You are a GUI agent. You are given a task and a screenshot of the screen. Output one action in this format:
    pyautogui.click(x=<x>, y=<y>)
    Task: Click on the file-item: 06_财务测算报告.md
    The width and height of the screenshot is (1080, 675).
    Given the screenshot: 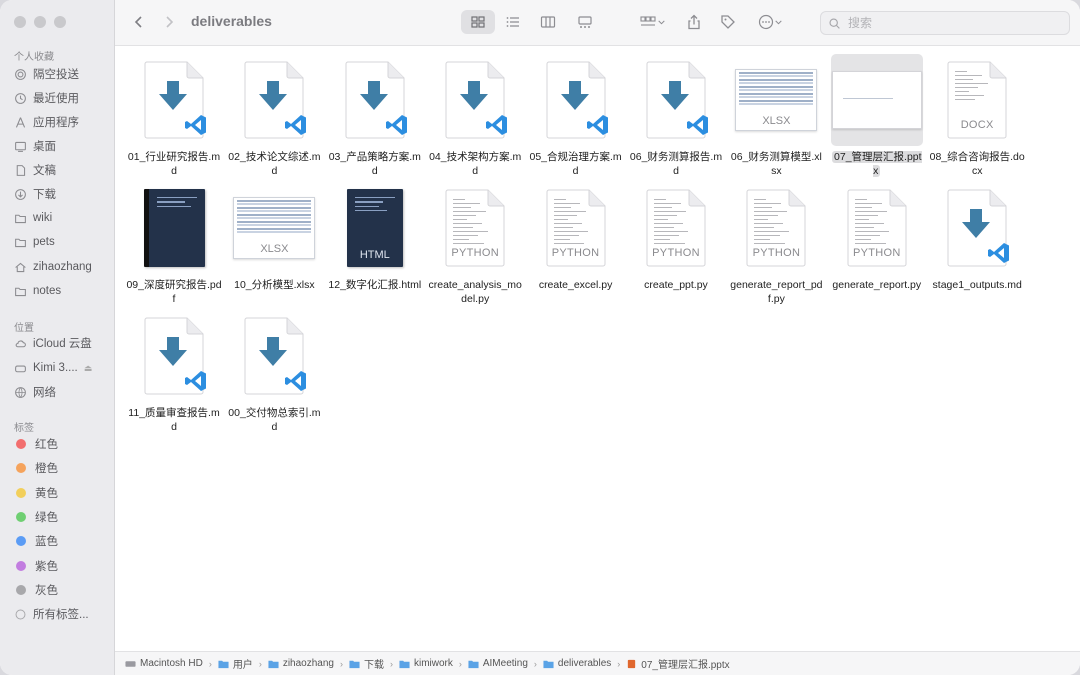 What is the action you would take?
    pyautogui.click(x=676, y=116)
    